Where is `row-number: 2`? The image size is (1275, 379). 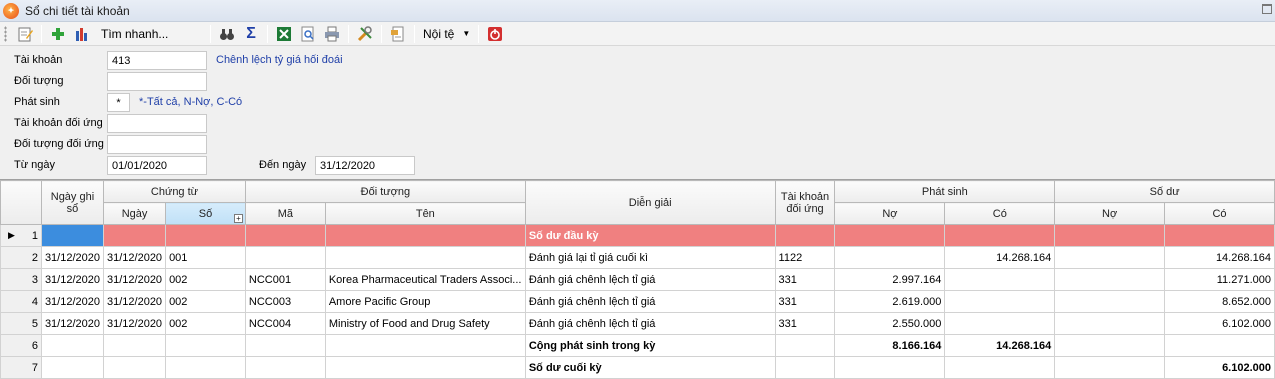 row-number: 2 is located at coordinates (21, 257).